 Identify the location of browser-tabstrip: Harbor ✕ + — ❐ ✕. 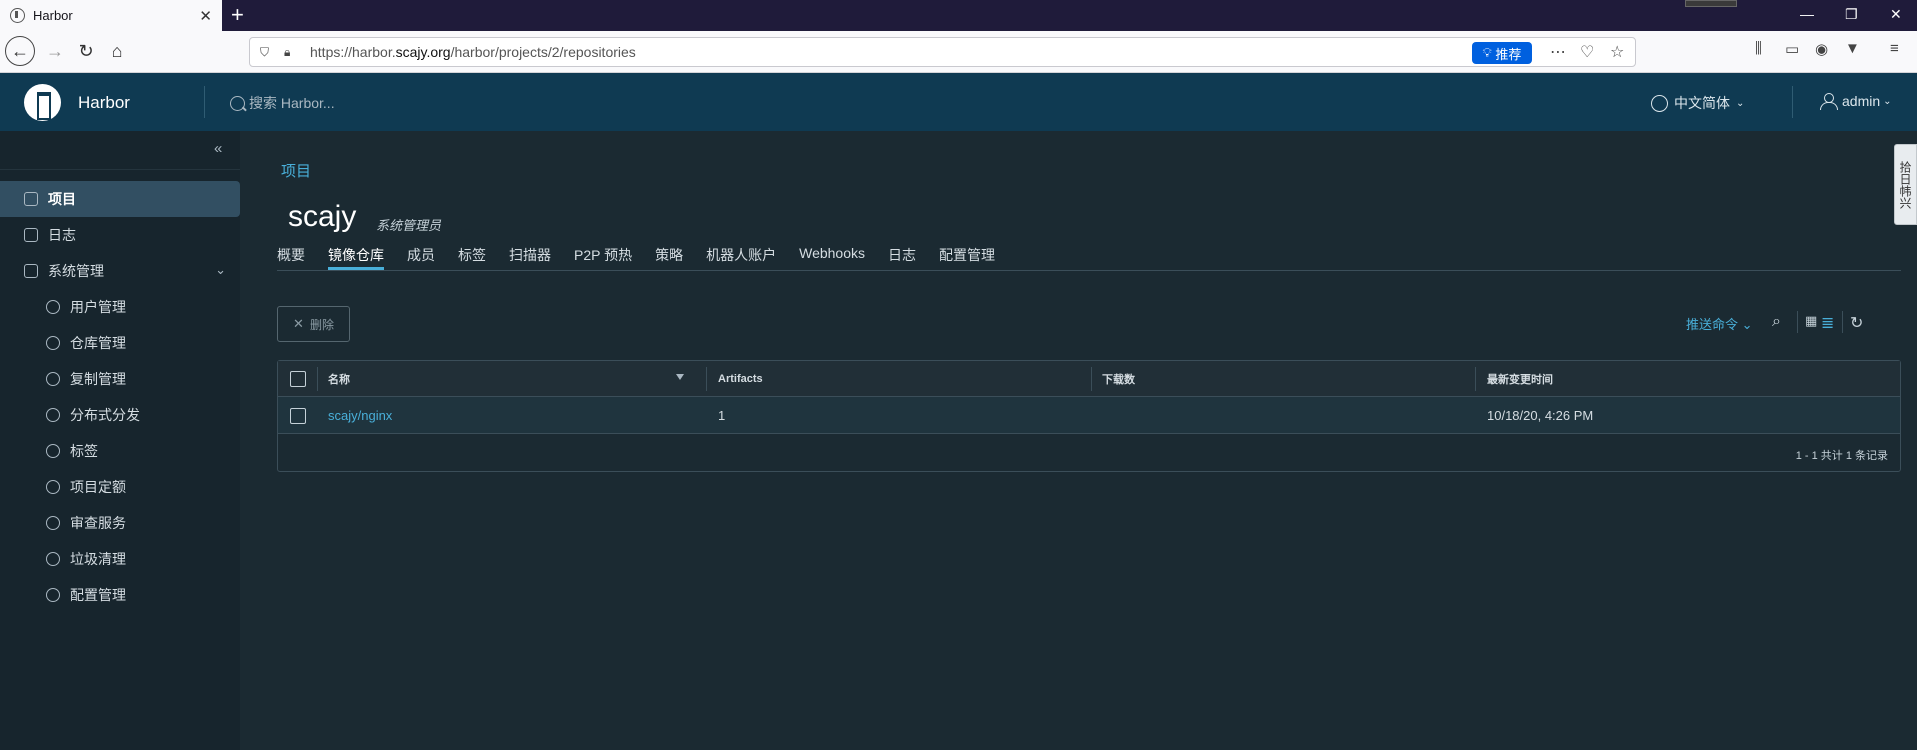
(958, 15).